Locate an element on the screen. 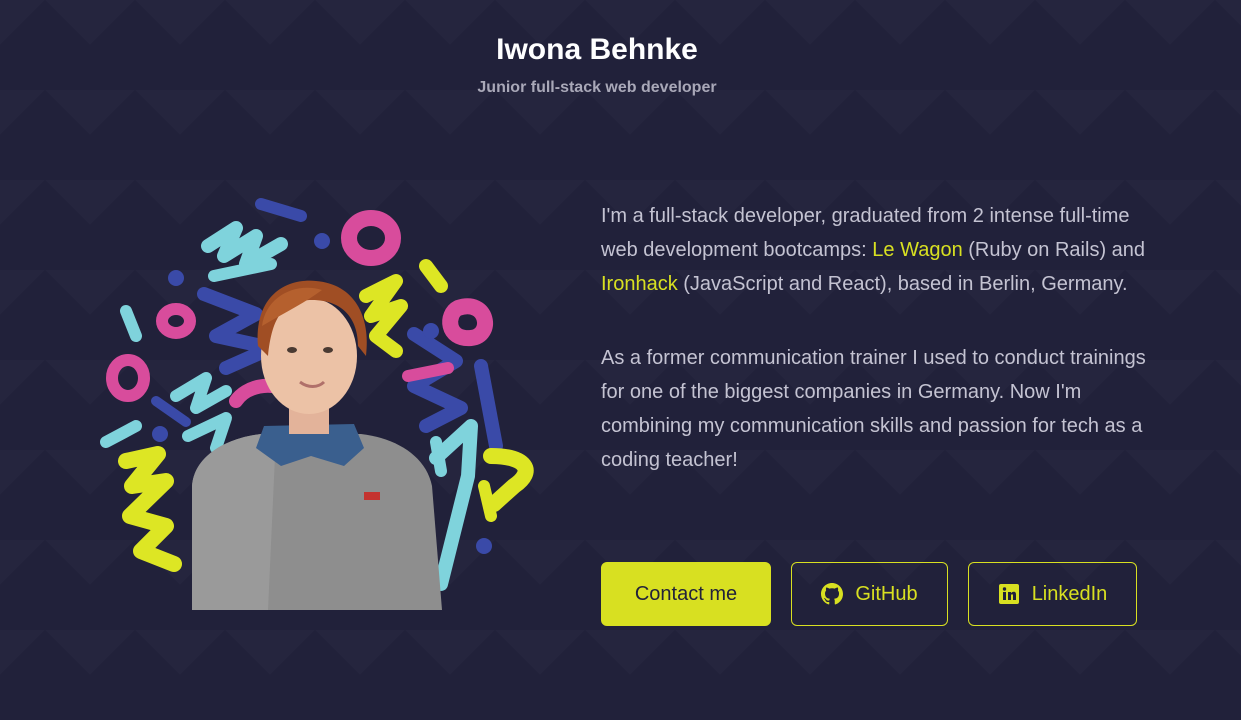  action-buttons: Contact me GitHub LinkedIn is located at coordinates (869, 594).